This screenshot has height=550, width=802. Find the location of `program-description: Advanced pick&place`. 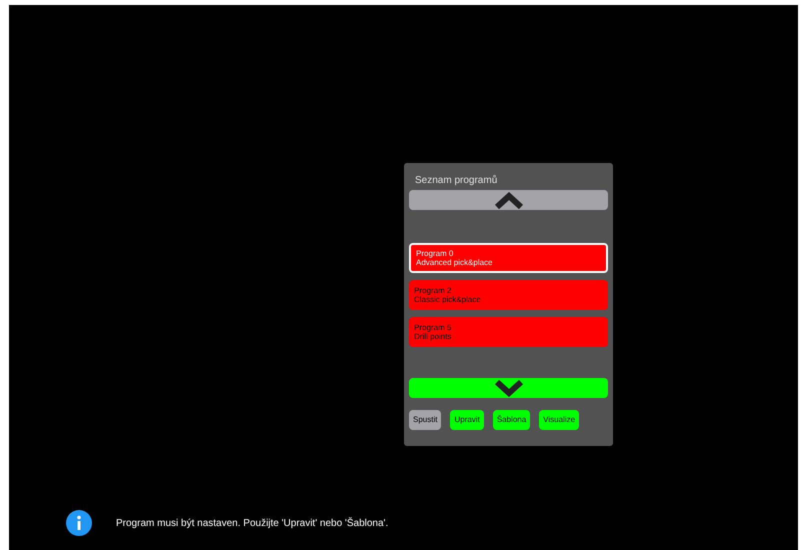

program-description: Advanced pick&place is located at coordinates (455, 262).